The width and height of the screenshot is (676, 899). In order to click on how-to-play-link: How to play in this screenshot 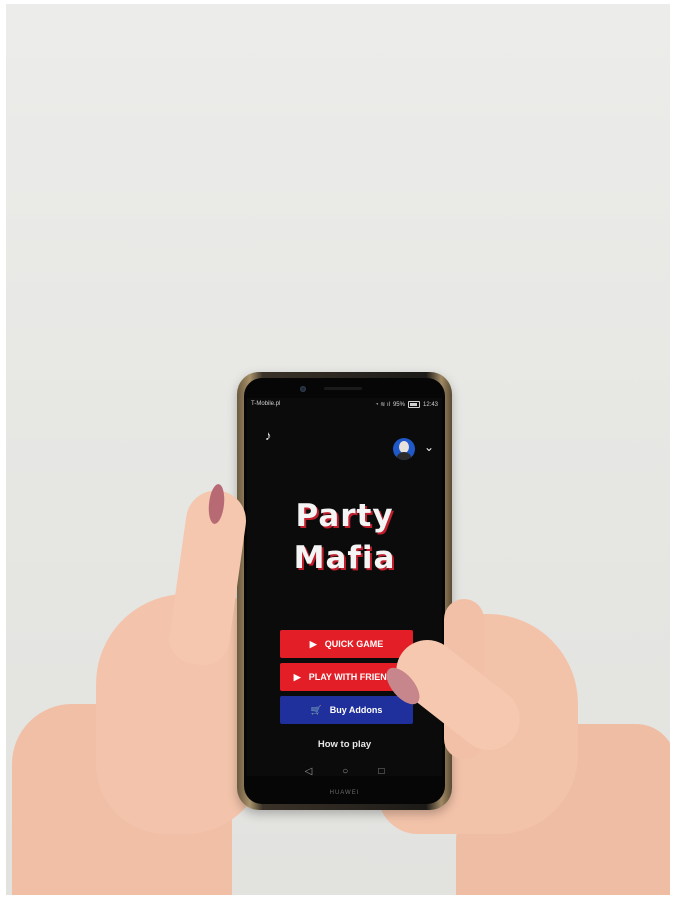, I will do `click(344, 744)`.